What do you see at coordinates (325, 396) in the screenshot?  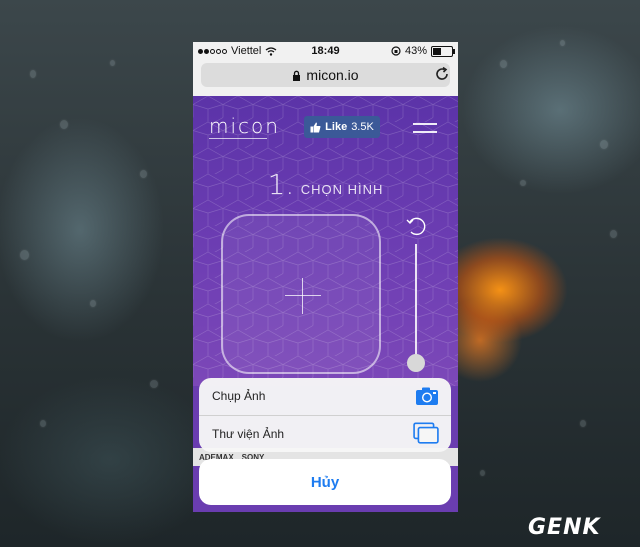 I see `take-photo-option: Chụp Ảnh` at bounding box center [325, 396].